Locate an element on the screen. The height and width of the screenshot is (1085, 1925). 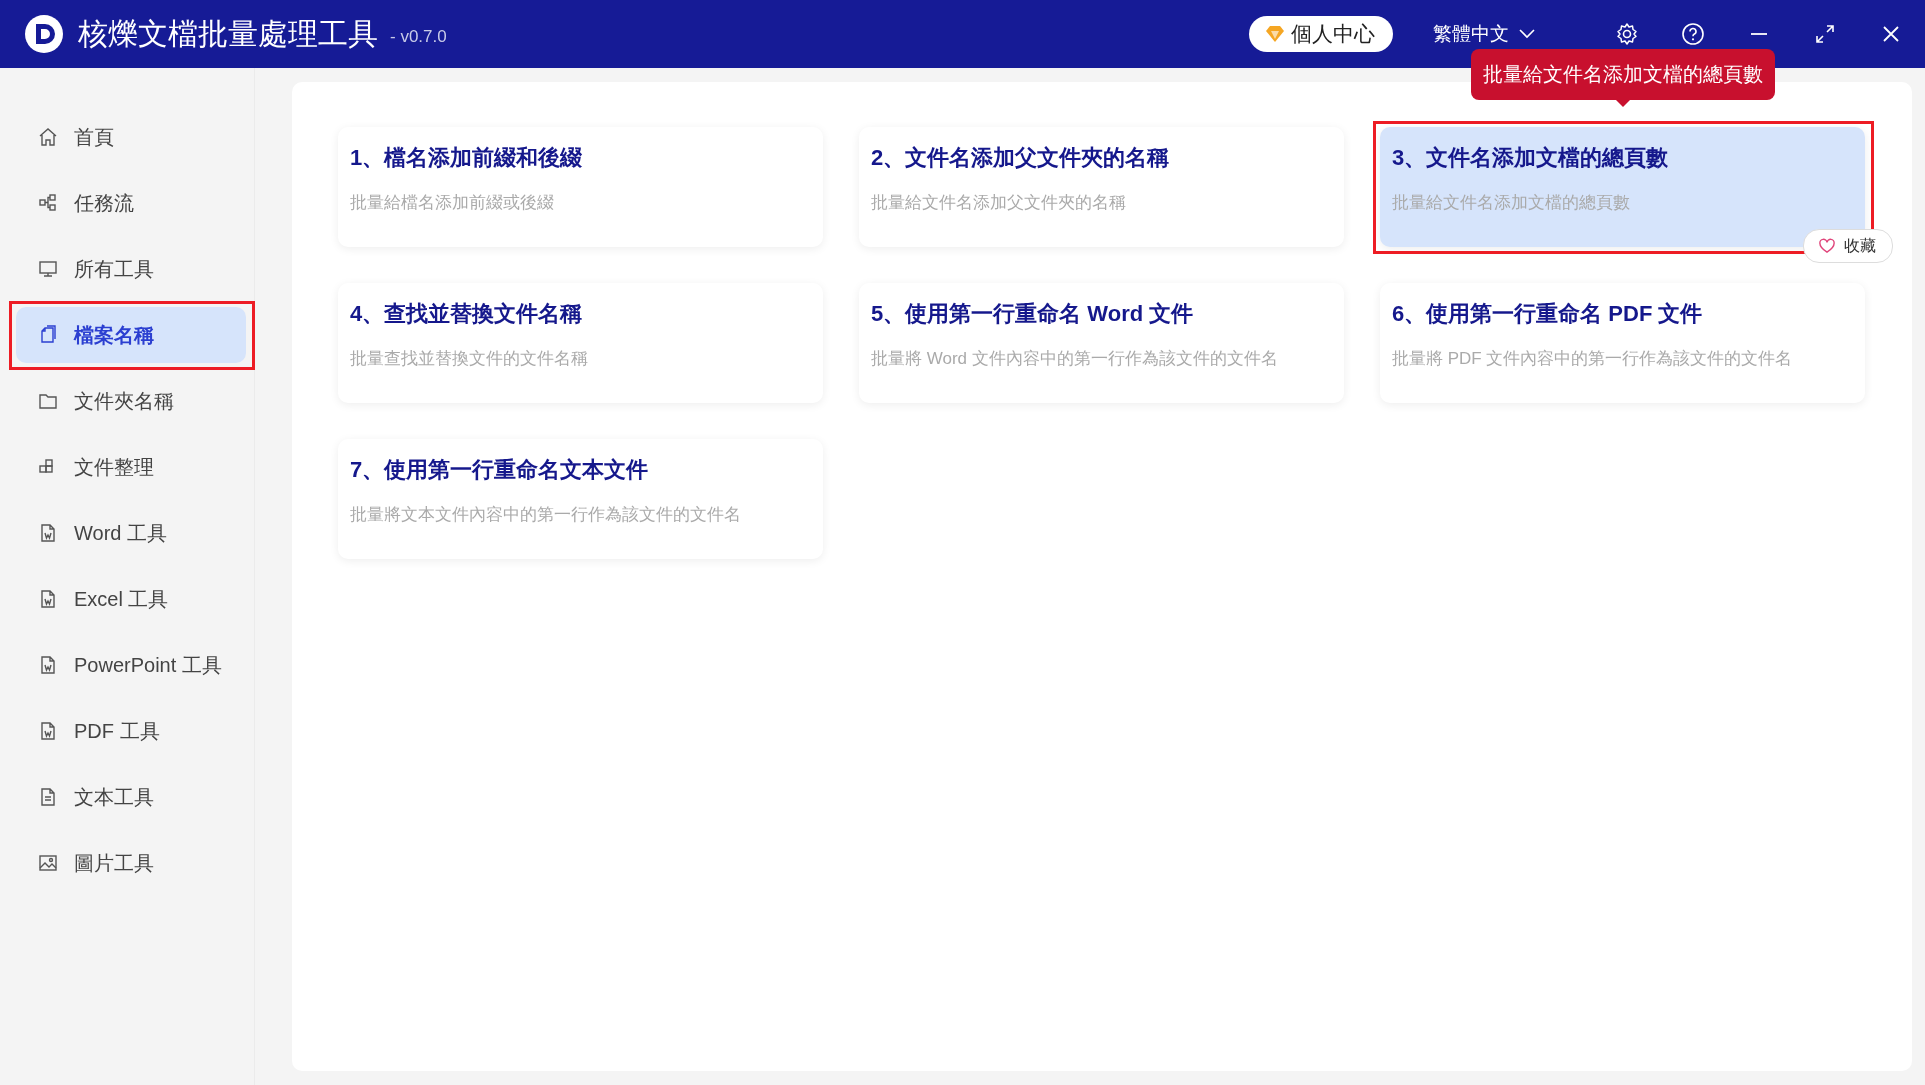
sidebar-label: Word 工具 is located at coordinates (120, 533).